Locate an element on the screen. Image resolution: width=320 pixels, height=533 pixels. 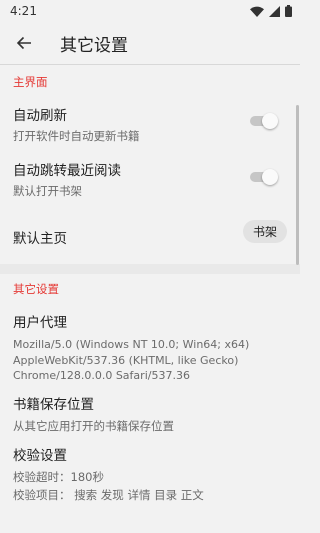
book-storage-pref: 书籍保存位置 从其它应用打开的书籍保存位置 is located at coordinates (150, 412).